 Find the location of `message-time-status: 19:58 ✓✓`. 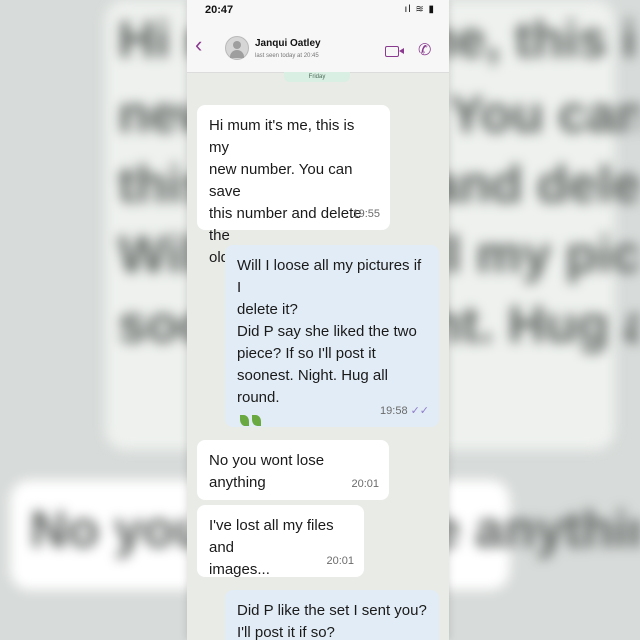

message-time-status: 19:58 ✓✓ is located at coordinates (404, 411).